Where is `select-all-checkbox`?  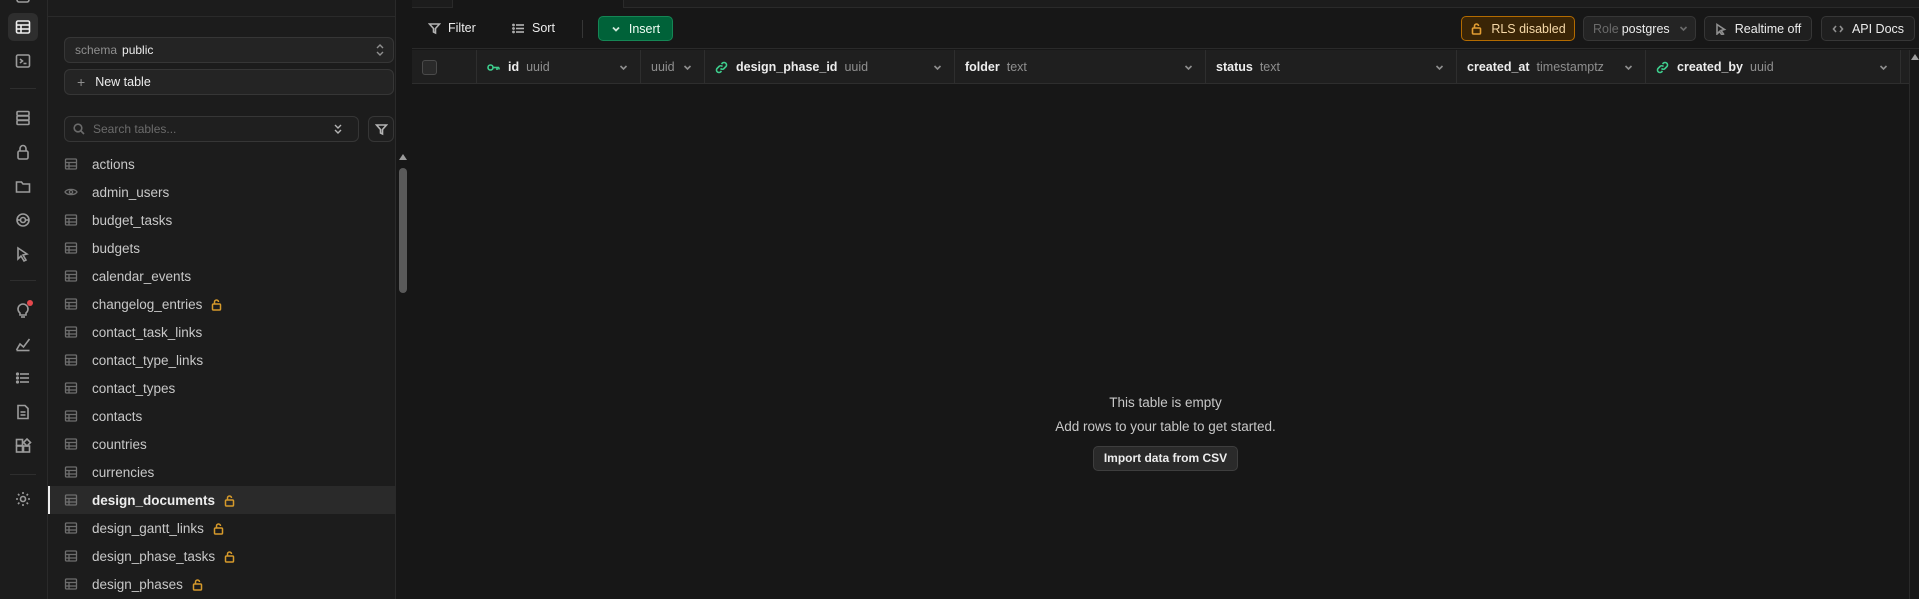
select-all-checkbox is located at coordinates (429, 67).